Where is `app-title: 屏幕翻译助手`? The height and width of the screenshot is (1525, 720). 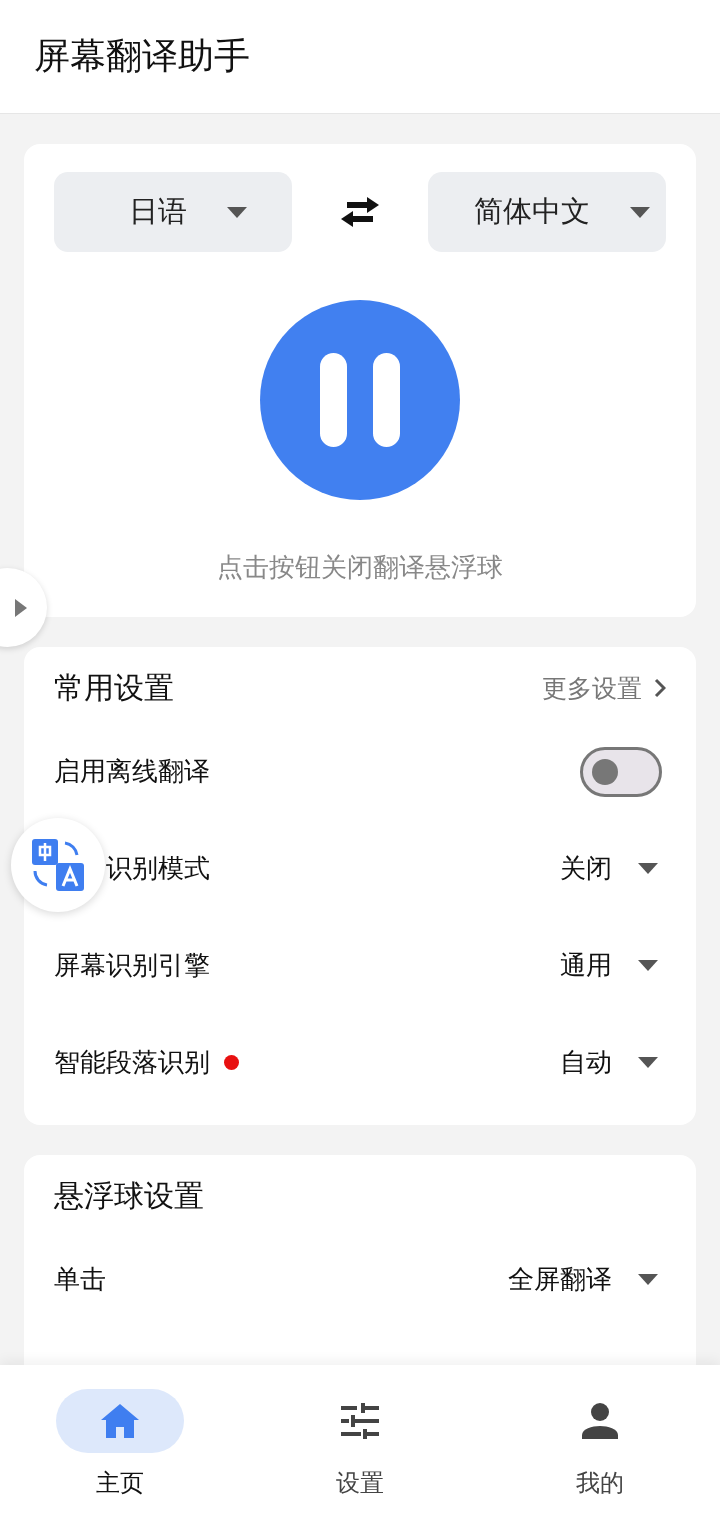 app-title: 屏幕翻译助手 is located at coordinates (142, 56).